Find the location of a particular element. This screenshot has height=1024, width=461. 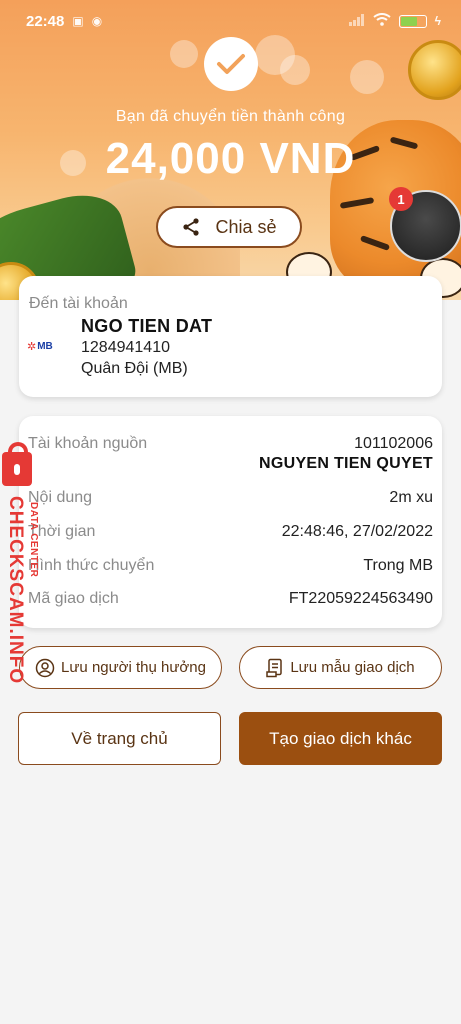

new-transaction-button: Tạo giao dịch khác is located at coordinates (340, 738).